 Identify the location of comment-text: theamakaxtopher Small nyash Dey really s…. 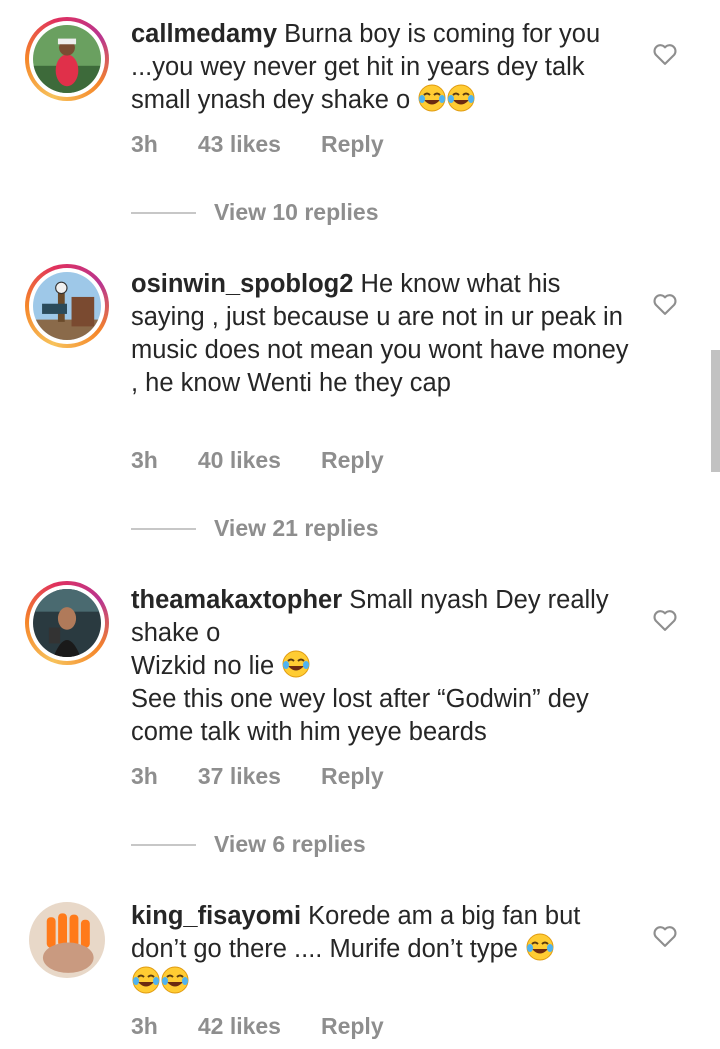
(381, 666).